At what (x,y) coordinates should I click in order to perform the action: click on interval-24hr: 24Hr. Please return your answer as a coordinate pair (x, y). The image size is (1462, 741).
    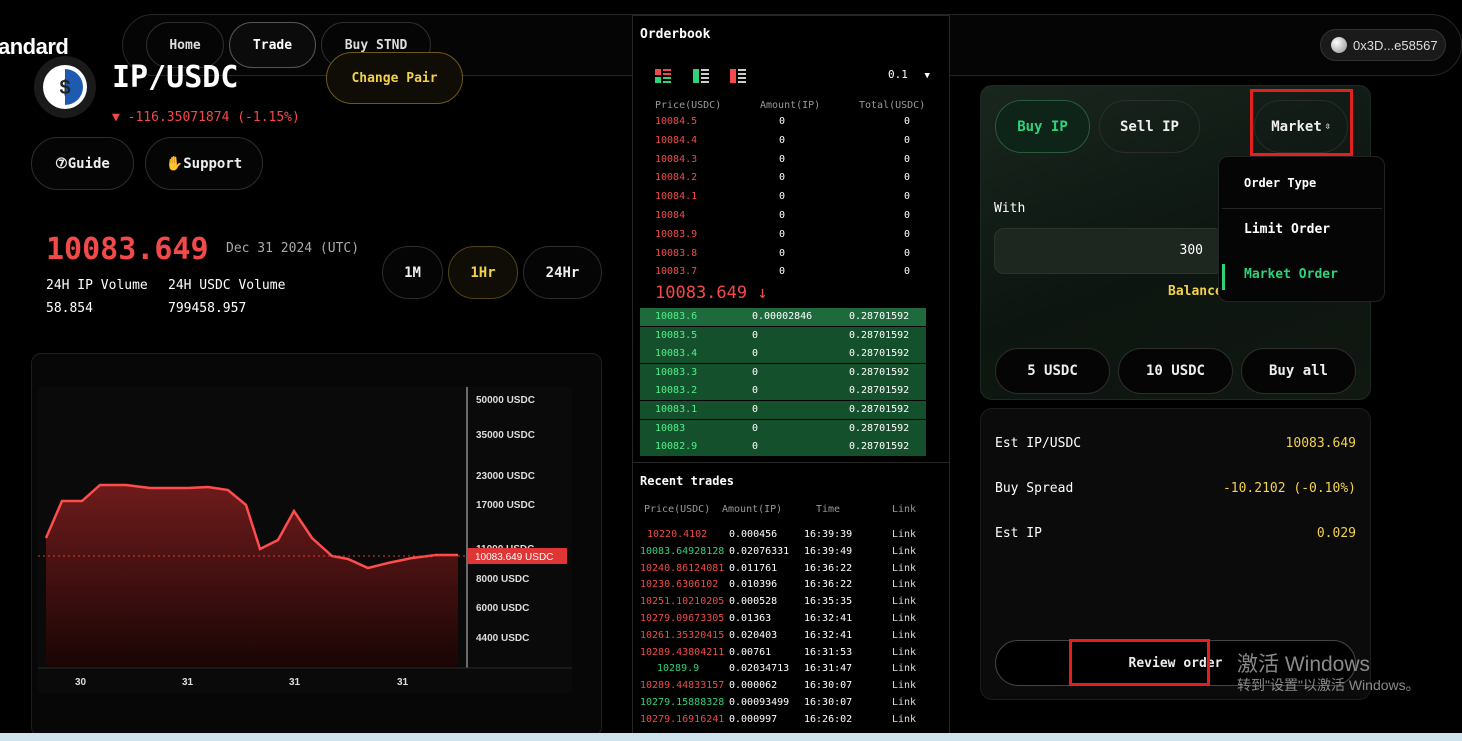
    Looking at the image, I should click on (562, 272).